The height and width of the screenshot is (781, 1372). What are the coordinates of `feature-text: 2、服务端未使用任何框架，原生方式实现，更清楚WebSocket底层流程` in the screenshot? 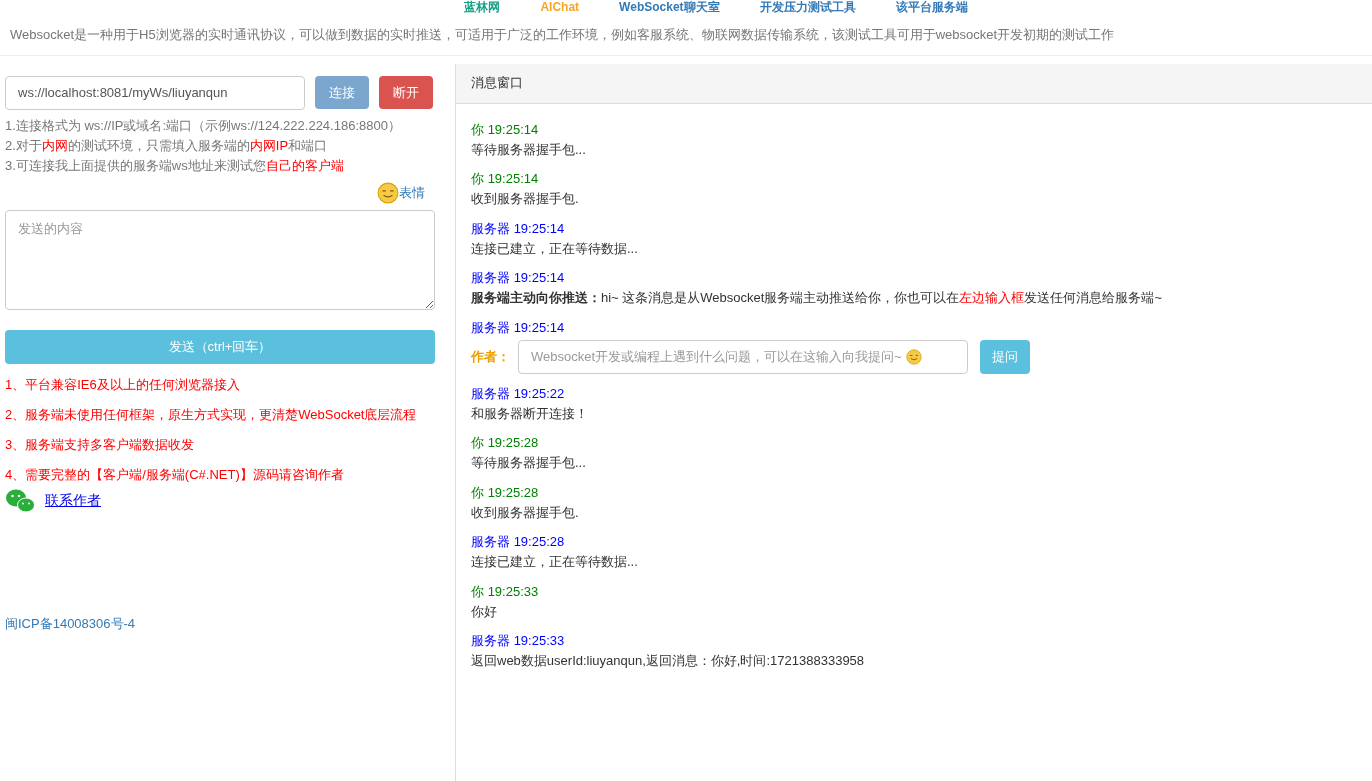 It's located at (211, 414).